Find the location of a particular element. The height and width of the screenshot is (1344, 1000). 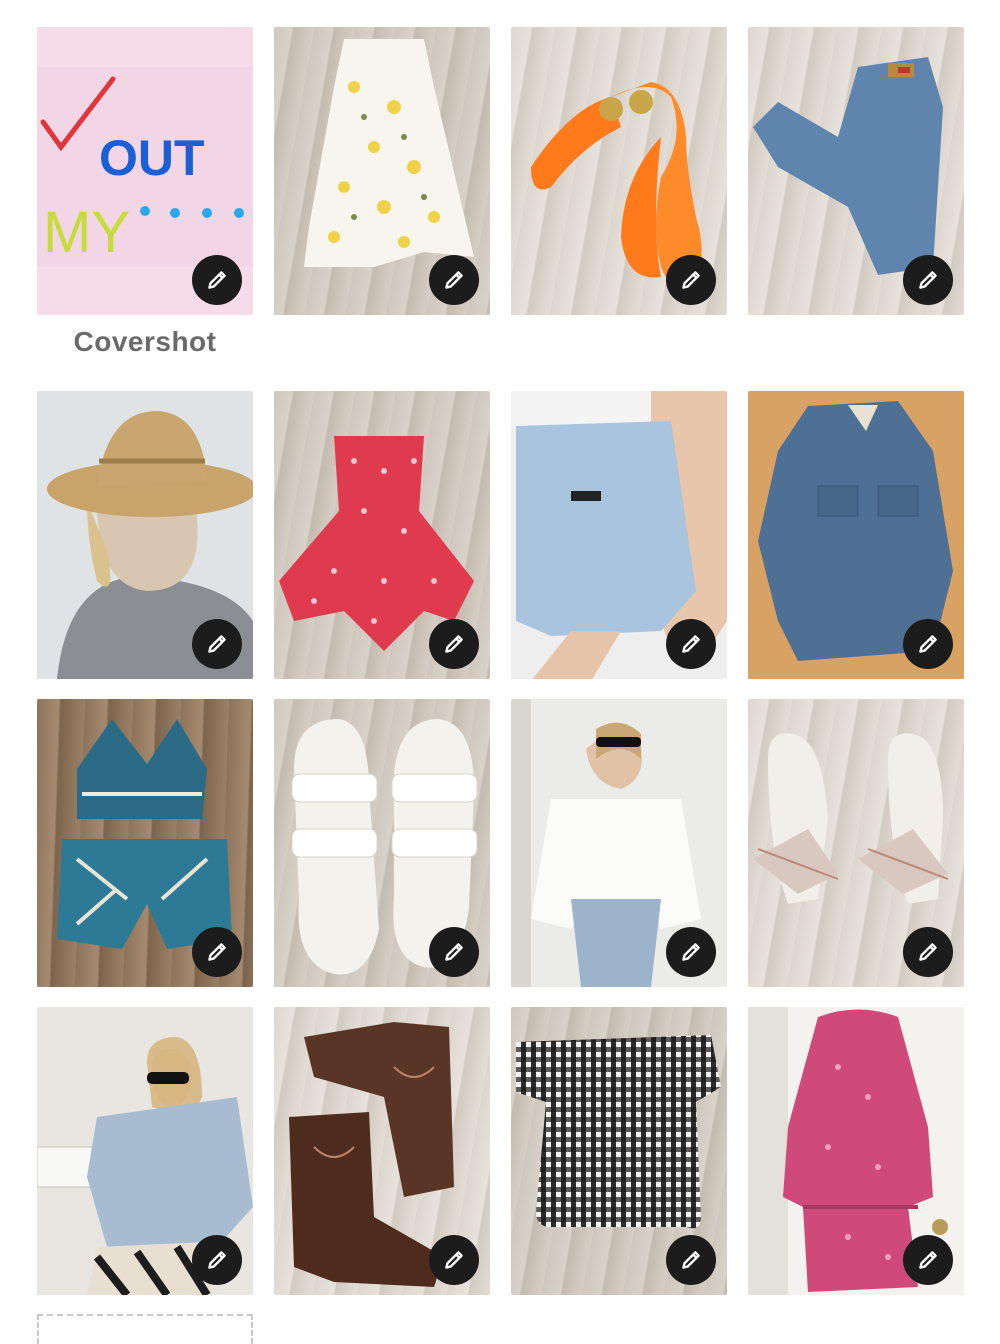

tile-jeans is located at coordinates (856, 171).